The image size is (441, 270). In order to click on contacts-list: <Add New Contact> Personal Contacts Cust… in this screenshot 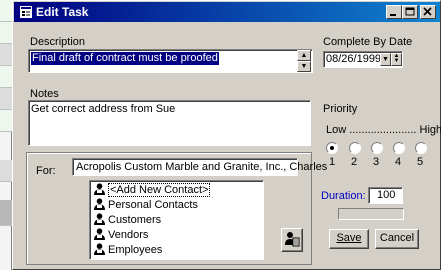, I will do `click(176, 220)`.